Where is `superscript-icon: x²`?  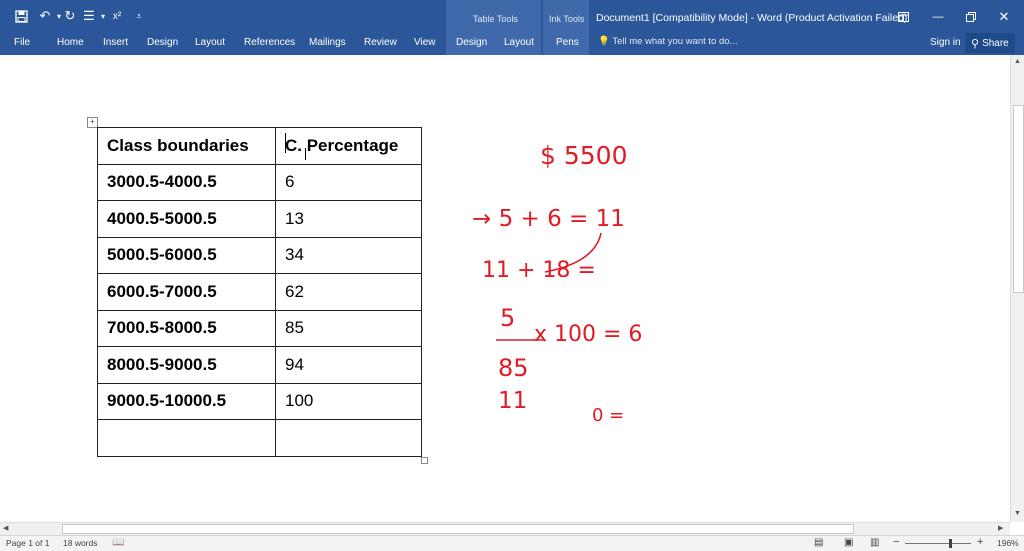
superscript-icon: x² is located at coordinates (117, 16).